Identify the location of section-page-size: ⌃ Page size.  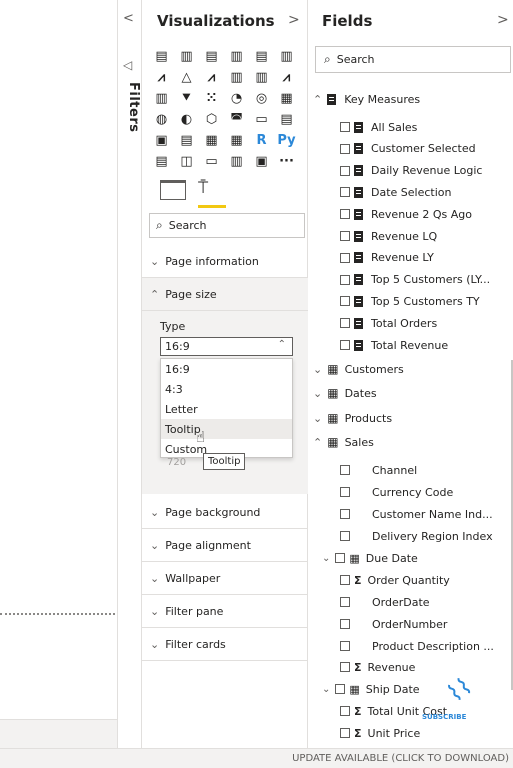
(225, 294).